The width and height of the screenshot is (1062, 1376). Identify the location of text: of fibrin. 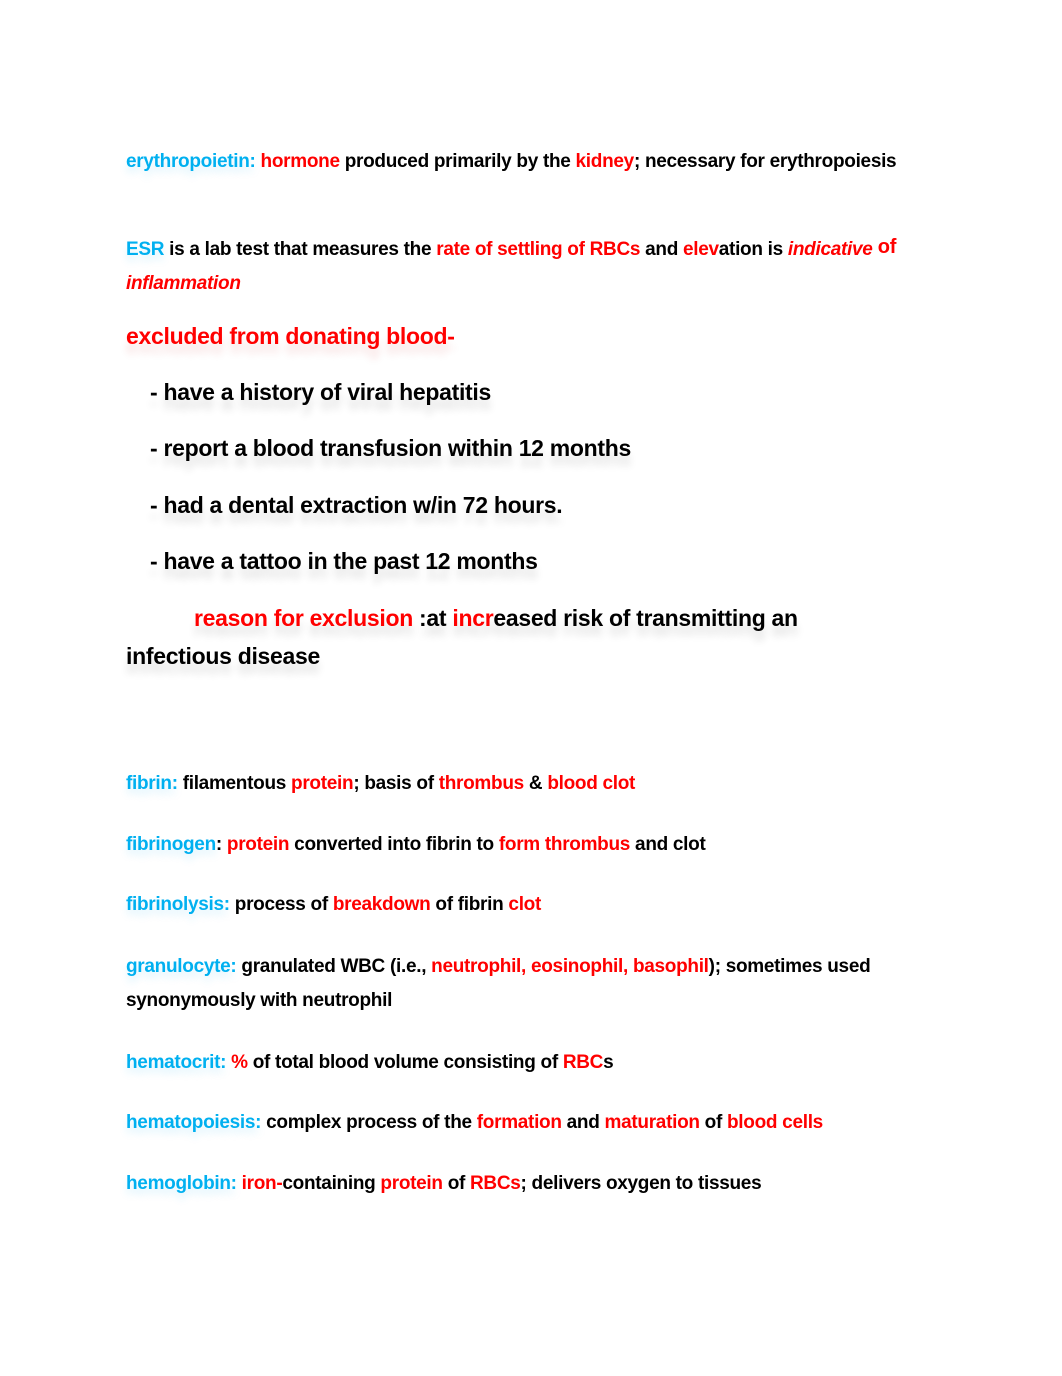
(469, 904).